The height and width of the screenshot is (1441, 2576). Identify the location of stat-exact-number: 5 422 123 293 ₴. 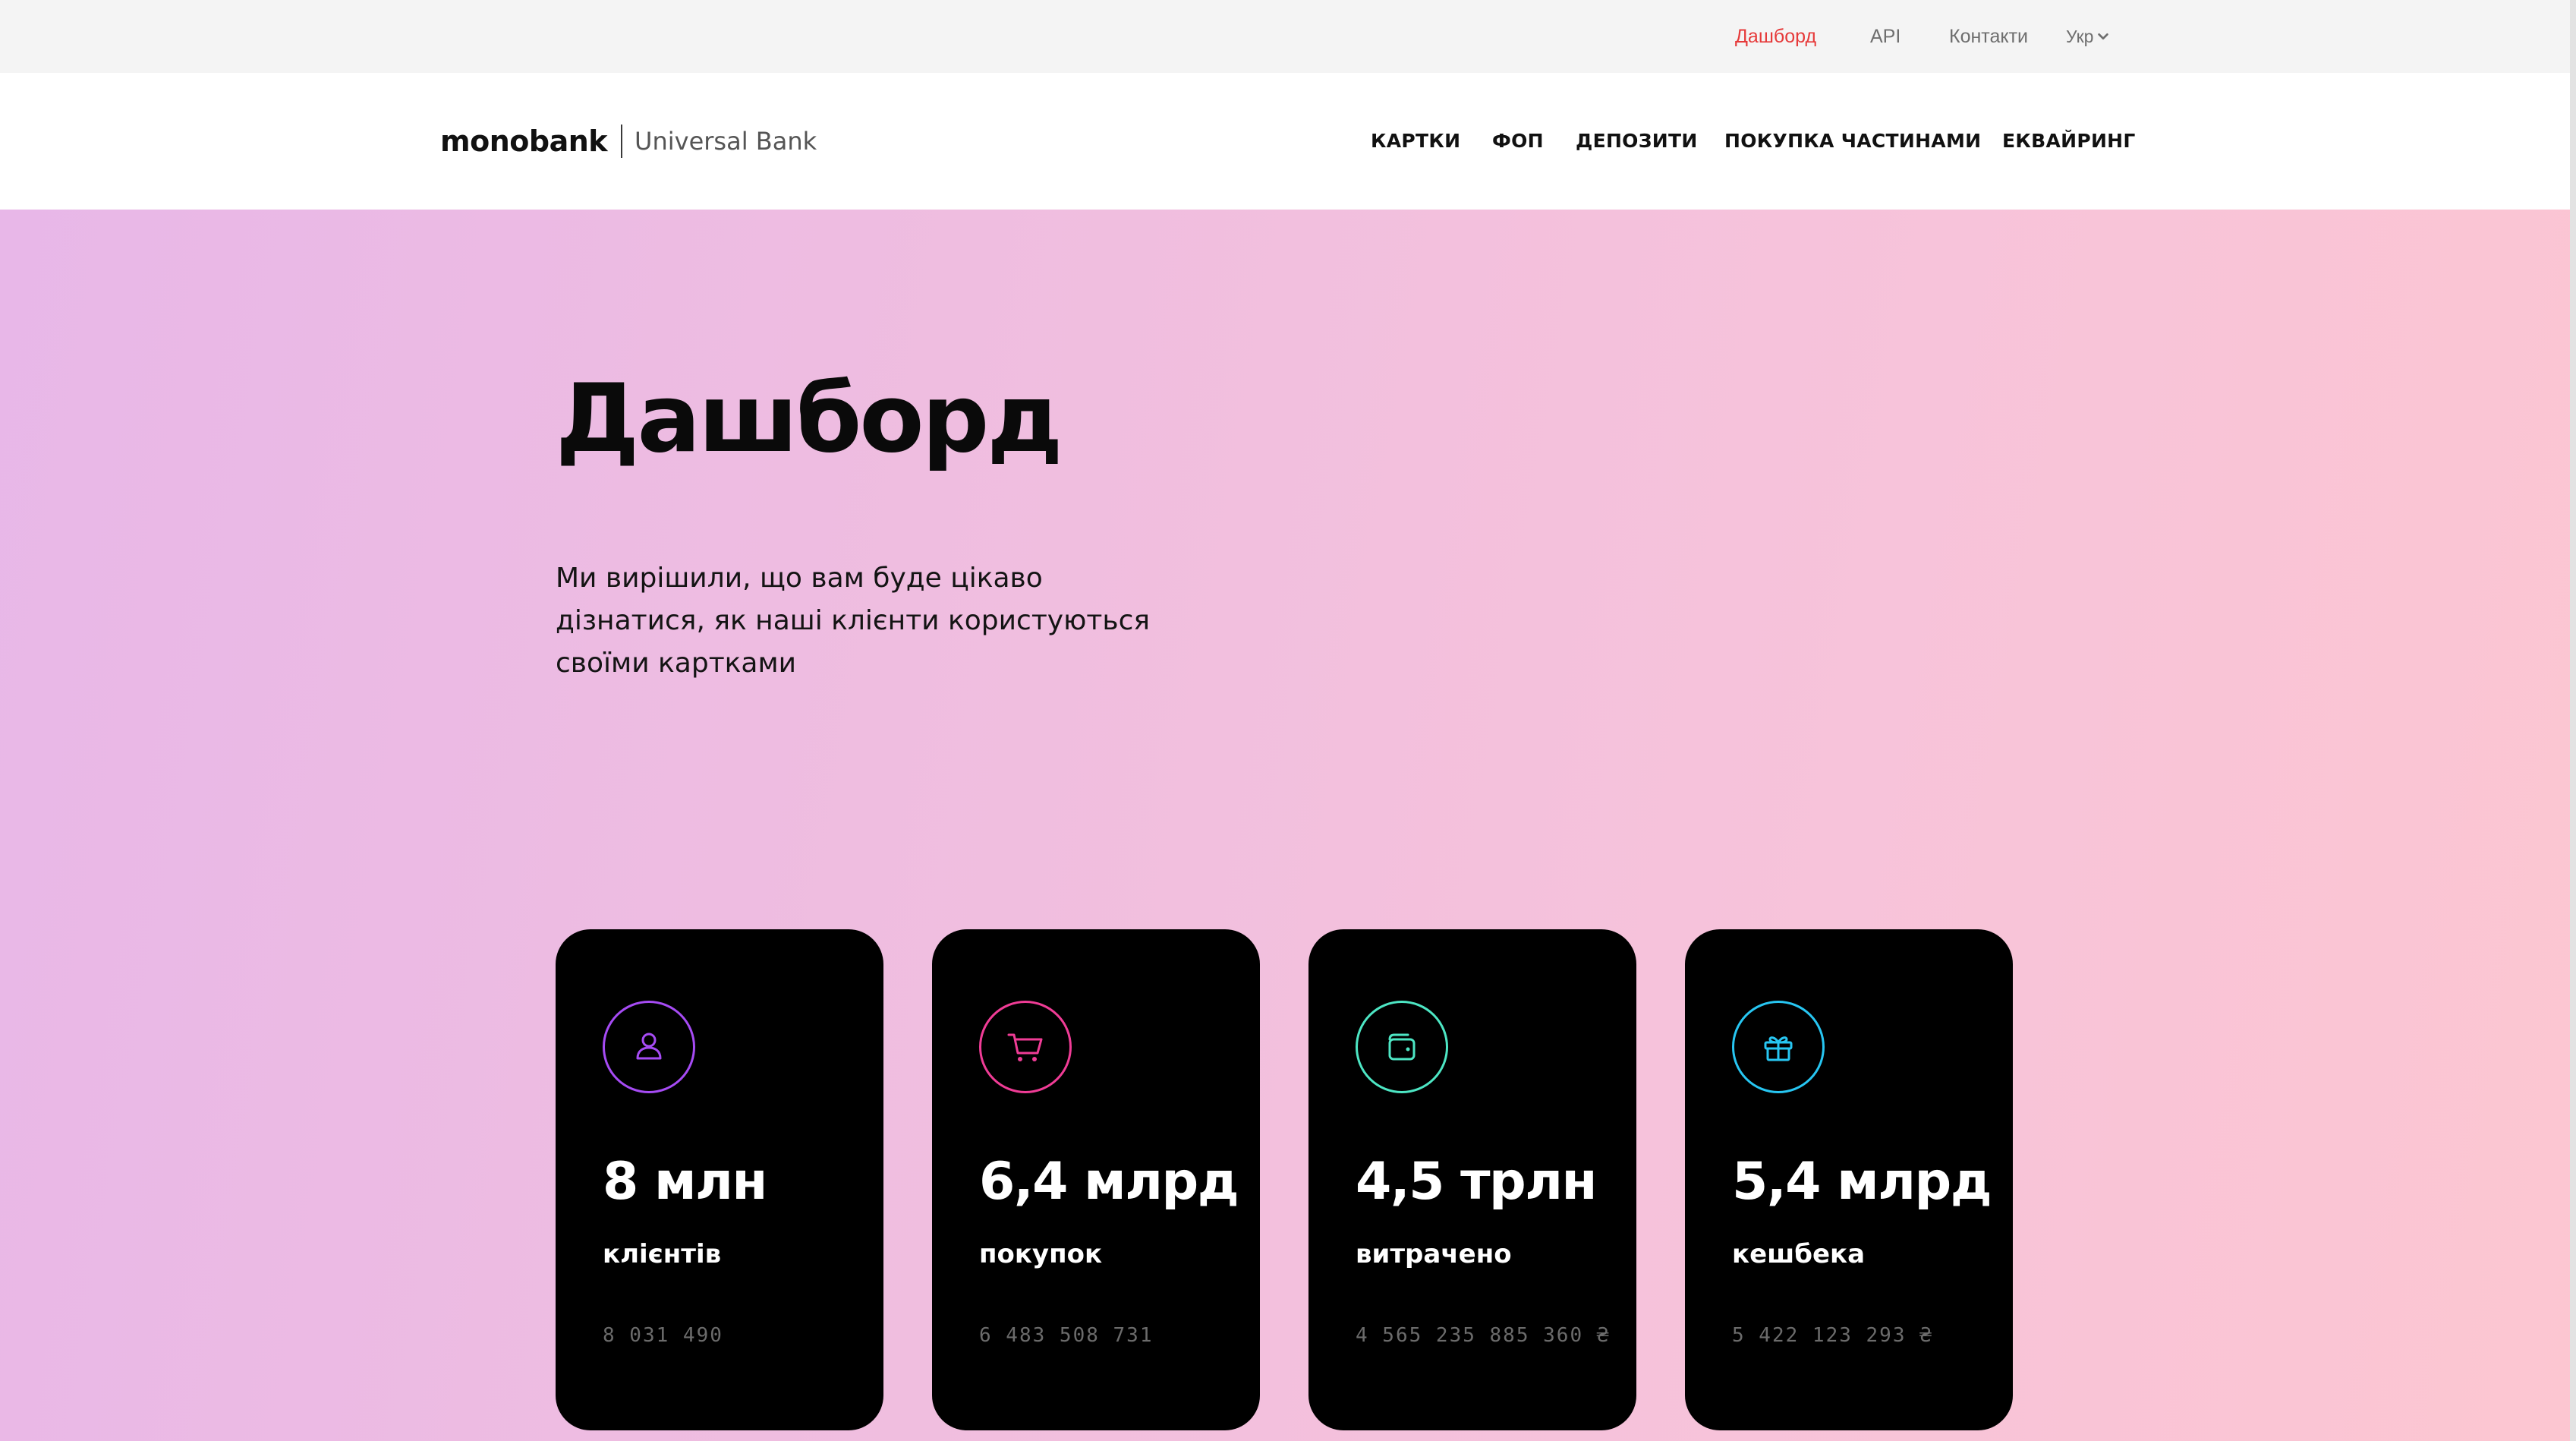
(1832, 1335).